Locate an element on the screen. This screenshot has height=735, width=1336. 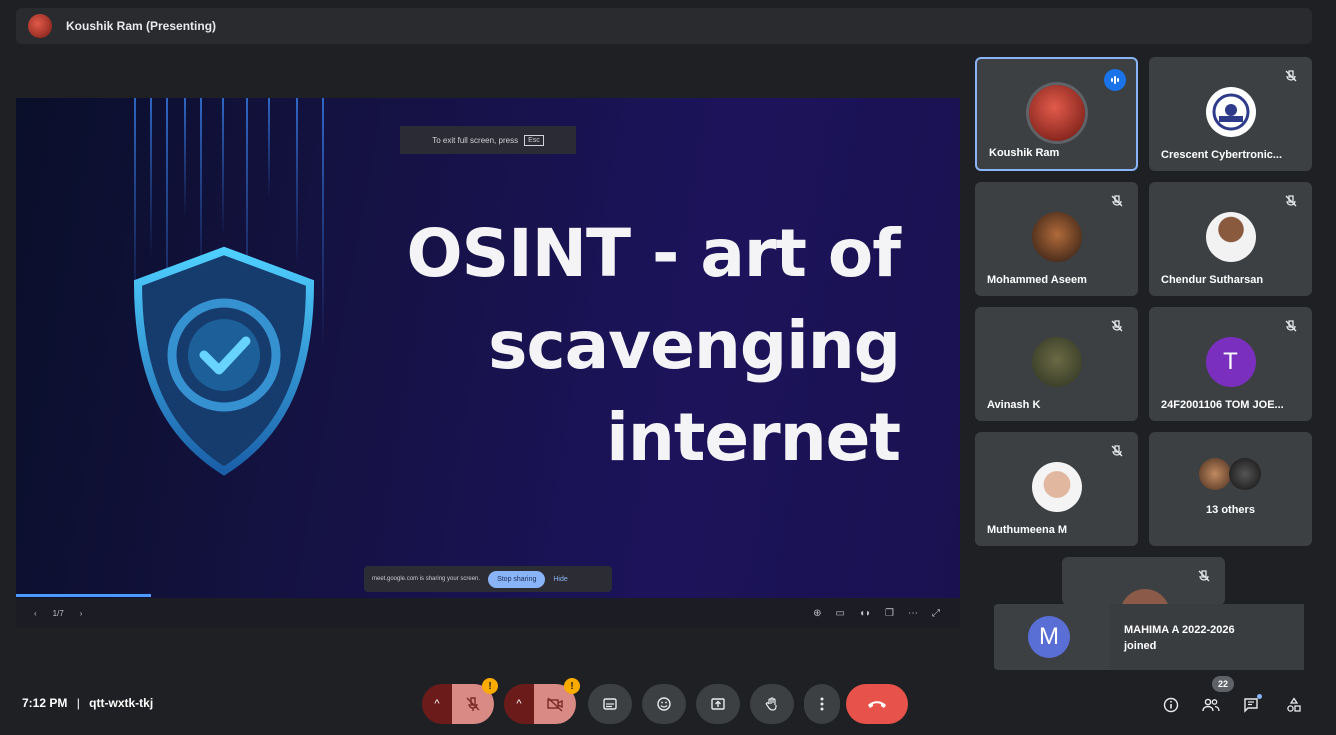
meeting-info-button is located at coordinates (1171, 705).